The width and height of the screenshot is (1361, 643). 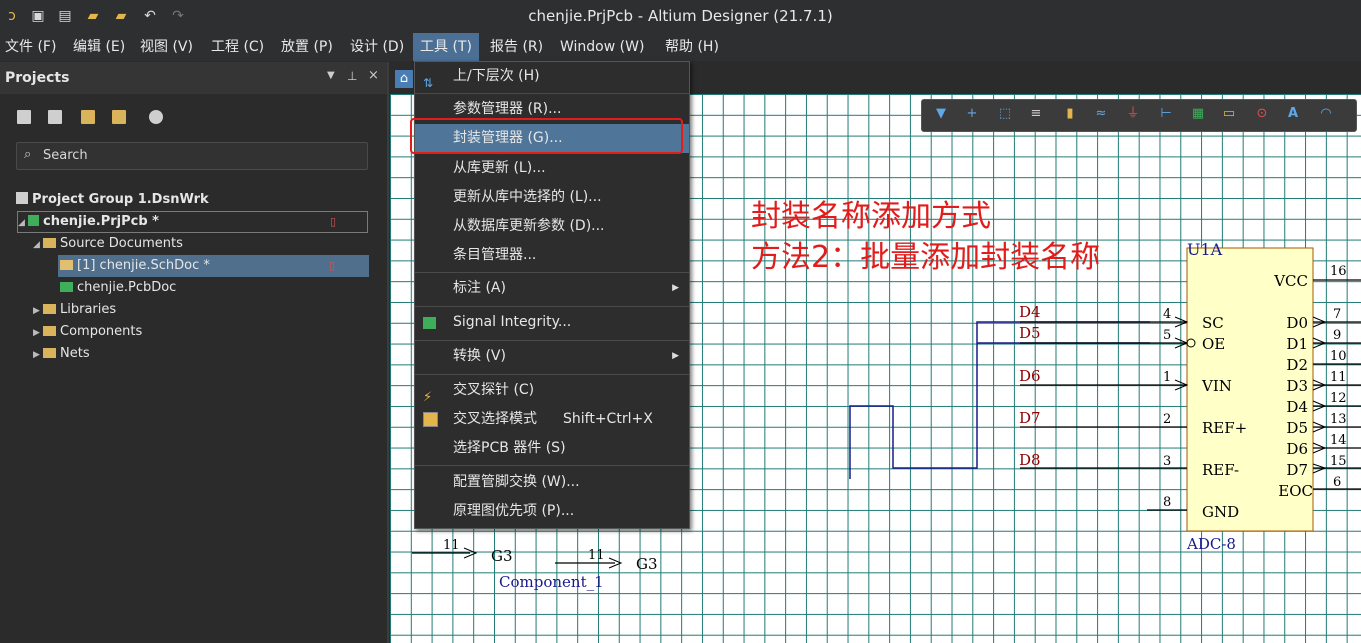 I want to click on net-label: D8, so click(x=1030, y=460).